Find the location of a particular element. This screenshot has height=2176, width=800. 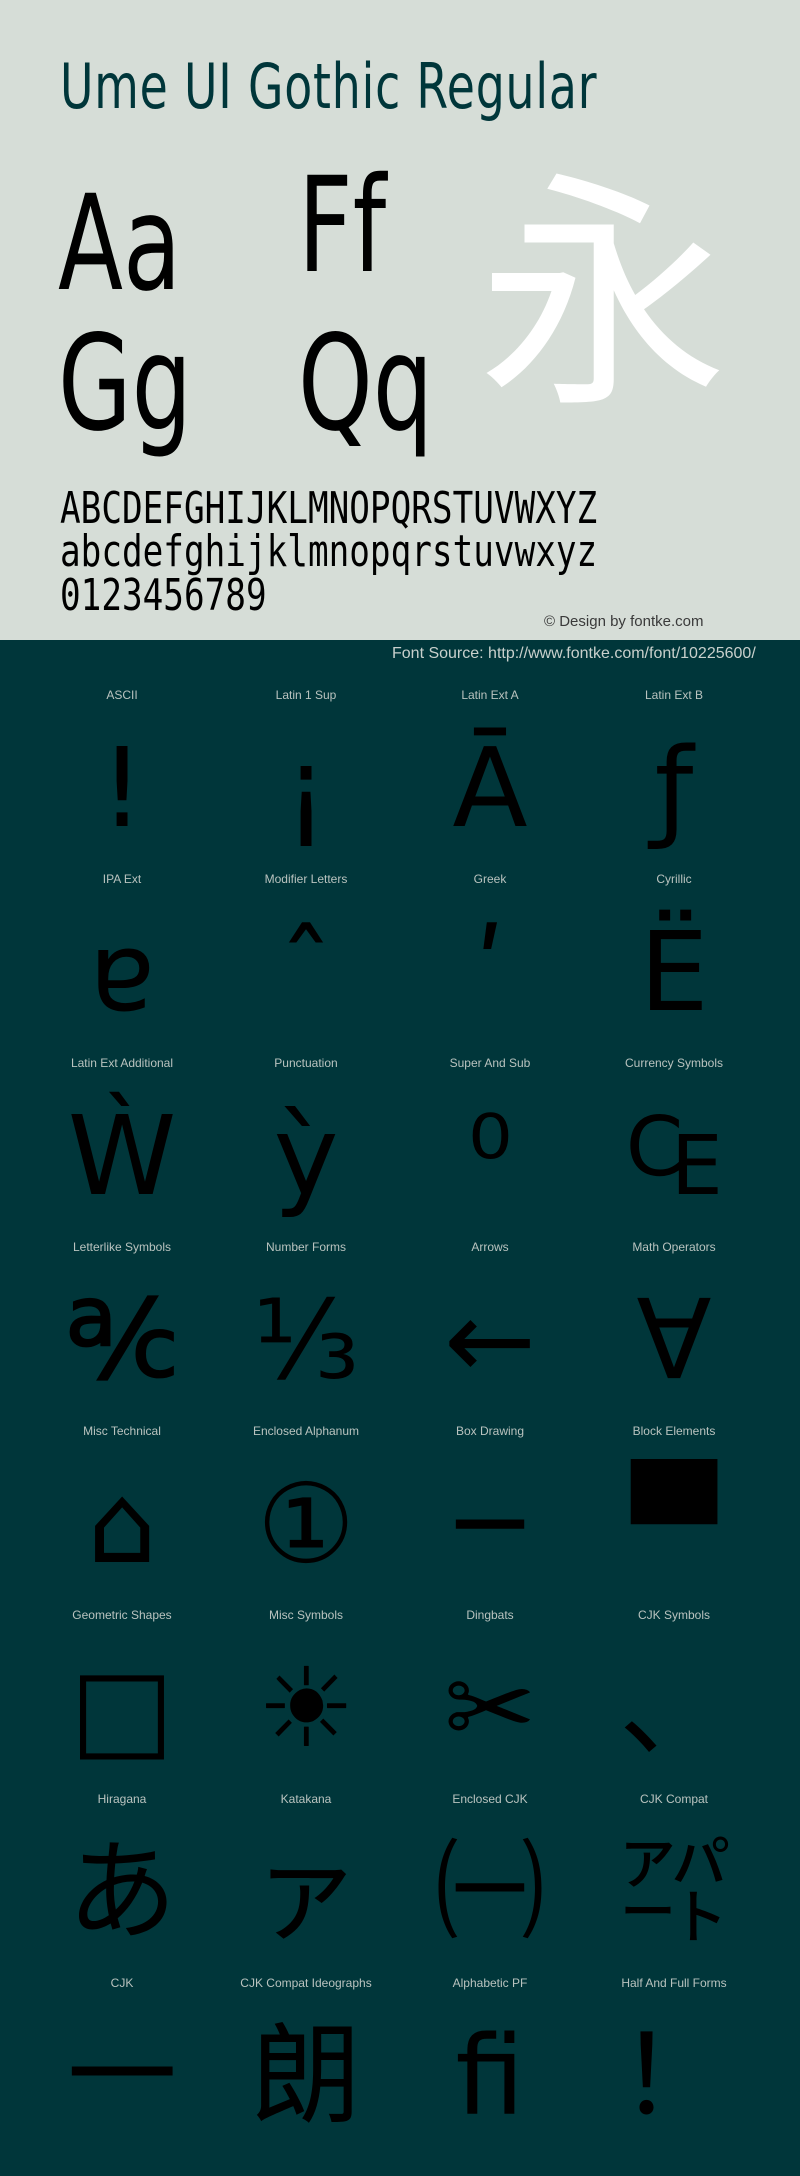

block-sample-glyph: ɐ is located at coordinates (121, 972).